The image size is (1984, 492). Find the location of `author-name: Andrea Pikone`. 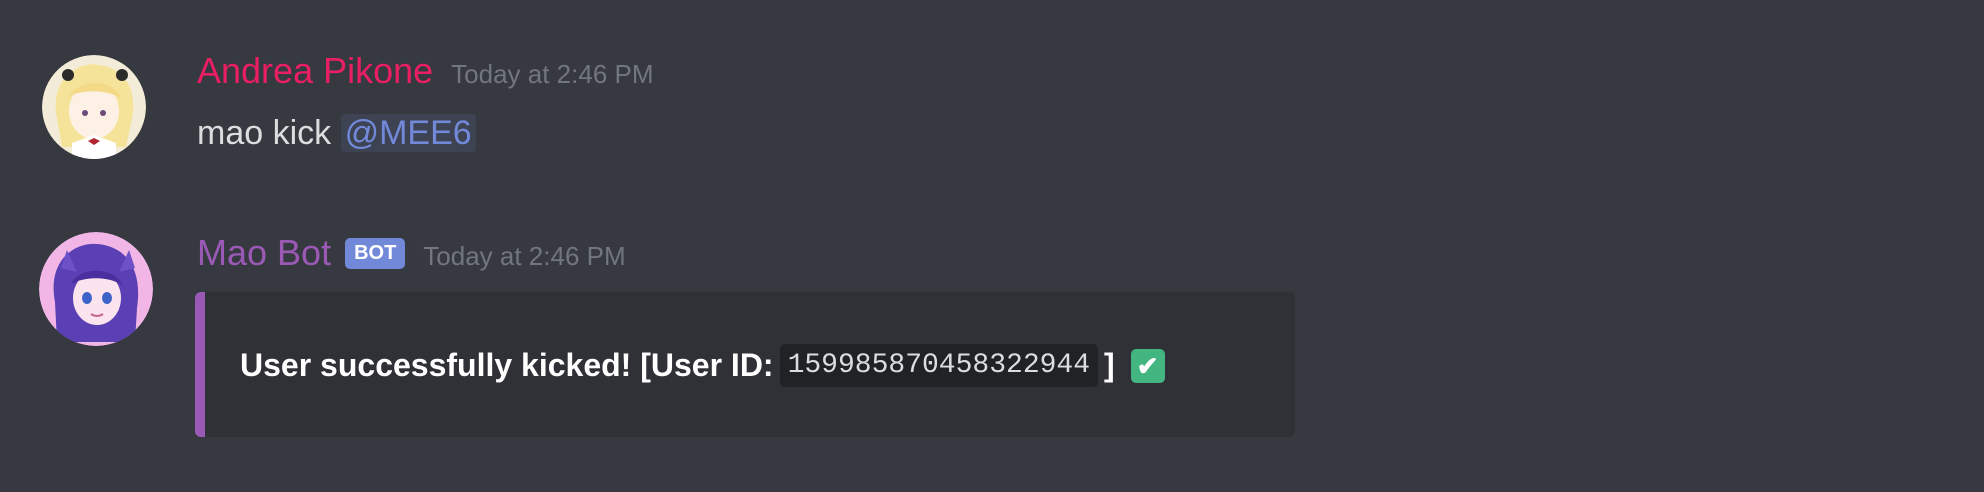

author-name: Andrea Pikone is located at coordinates (315, 71).